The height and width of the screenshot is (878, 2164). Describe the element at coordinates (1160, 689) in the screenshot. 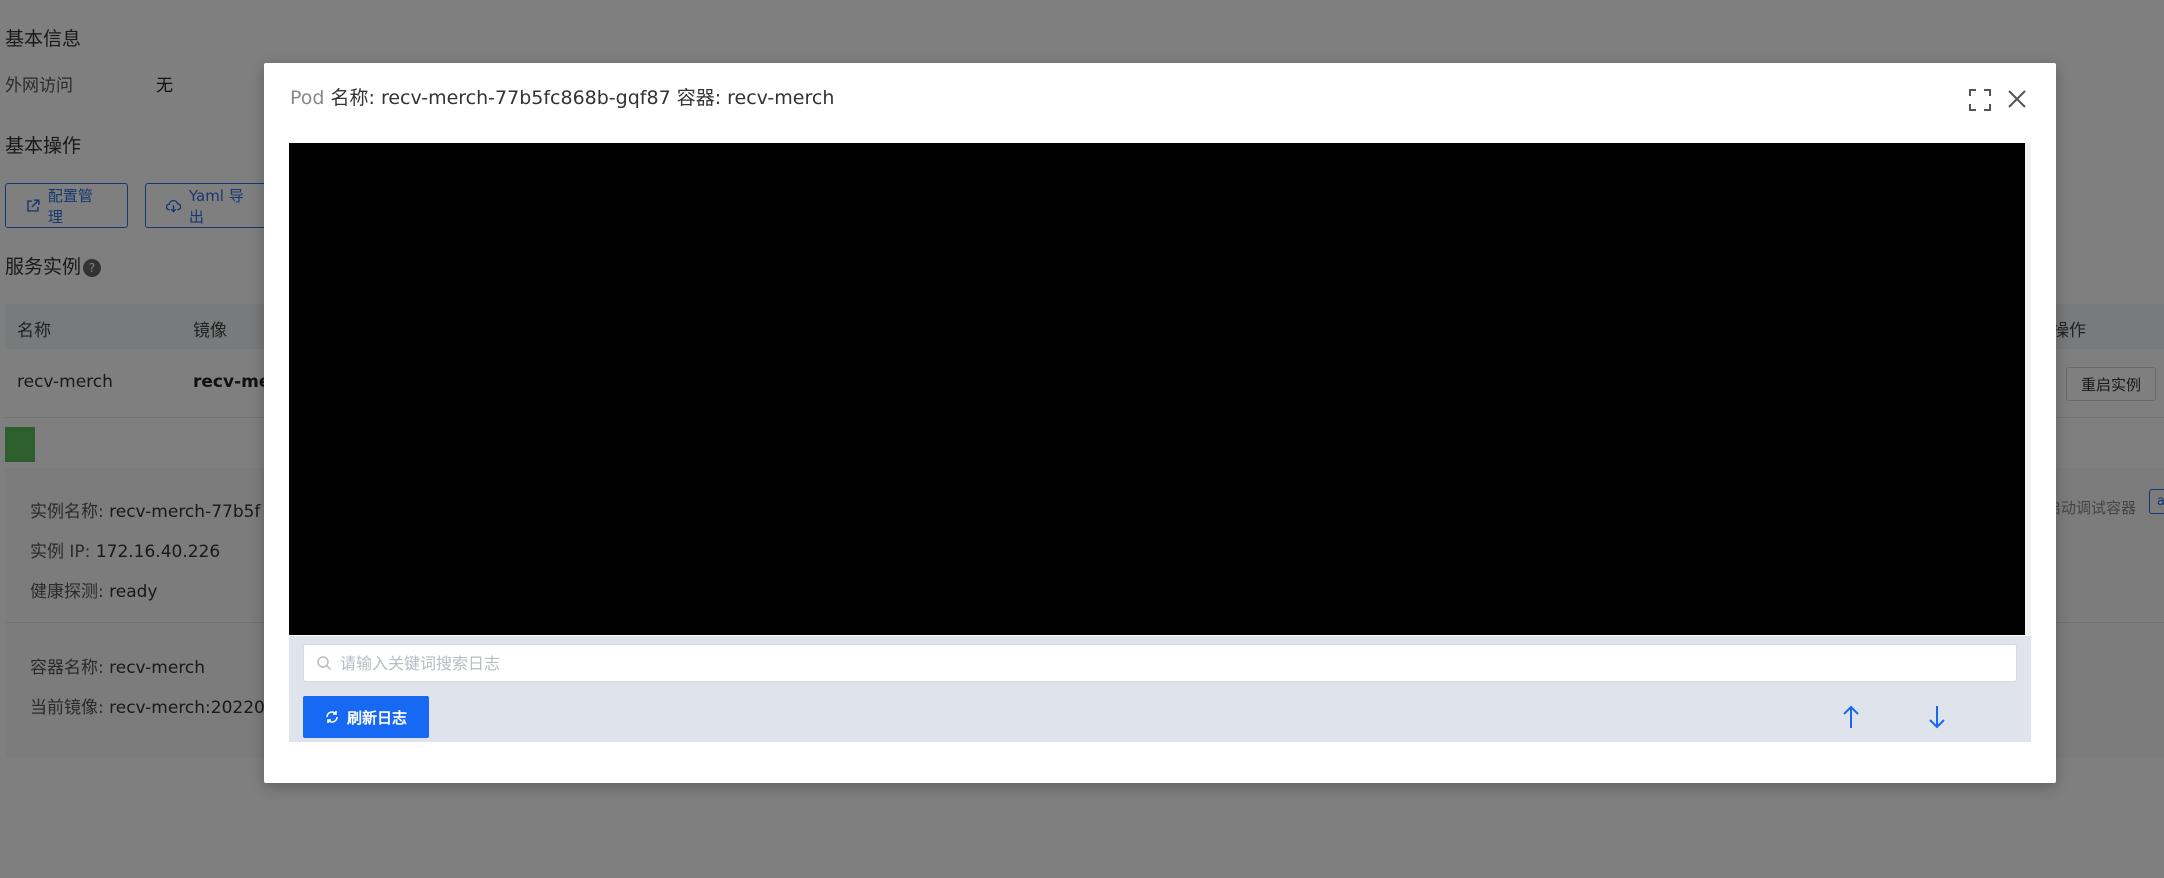

I see `log-toolbar: 刷新日志` at that location.